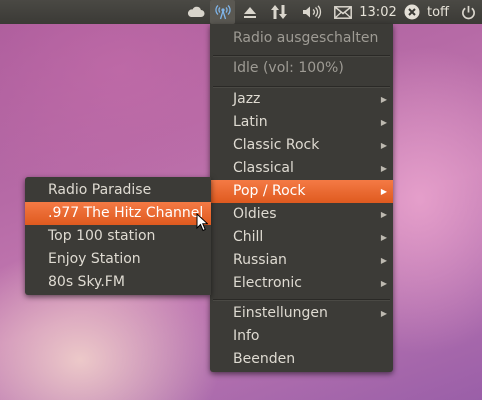 The width and height of the screenshot is (482, 400). Describe the element at coordinates (301, 99) in the screenshot. I see `menu-item-jazz: Jazz ▶` at that location.